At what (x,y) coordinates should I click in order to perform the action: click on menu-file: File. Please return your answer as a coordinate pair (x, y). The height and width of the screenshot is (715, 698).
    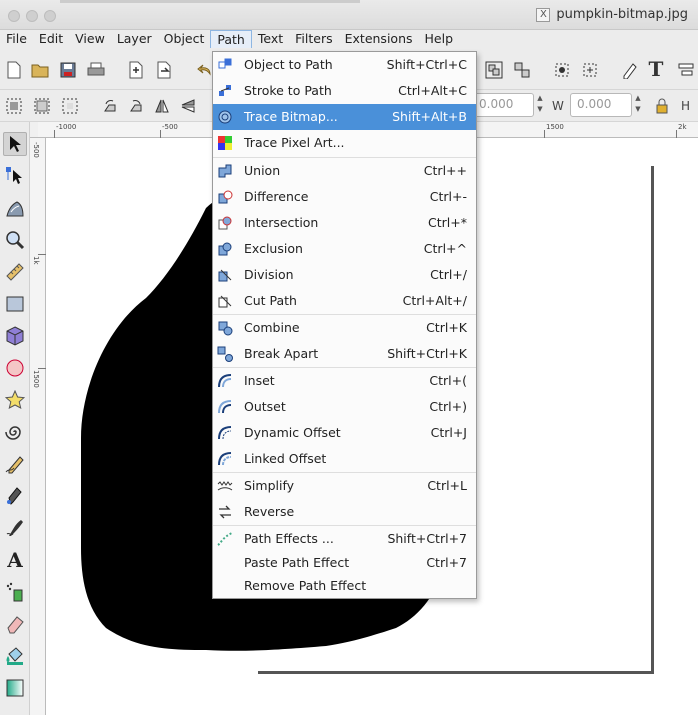
    Looking at the image, I should click on (16, 39).